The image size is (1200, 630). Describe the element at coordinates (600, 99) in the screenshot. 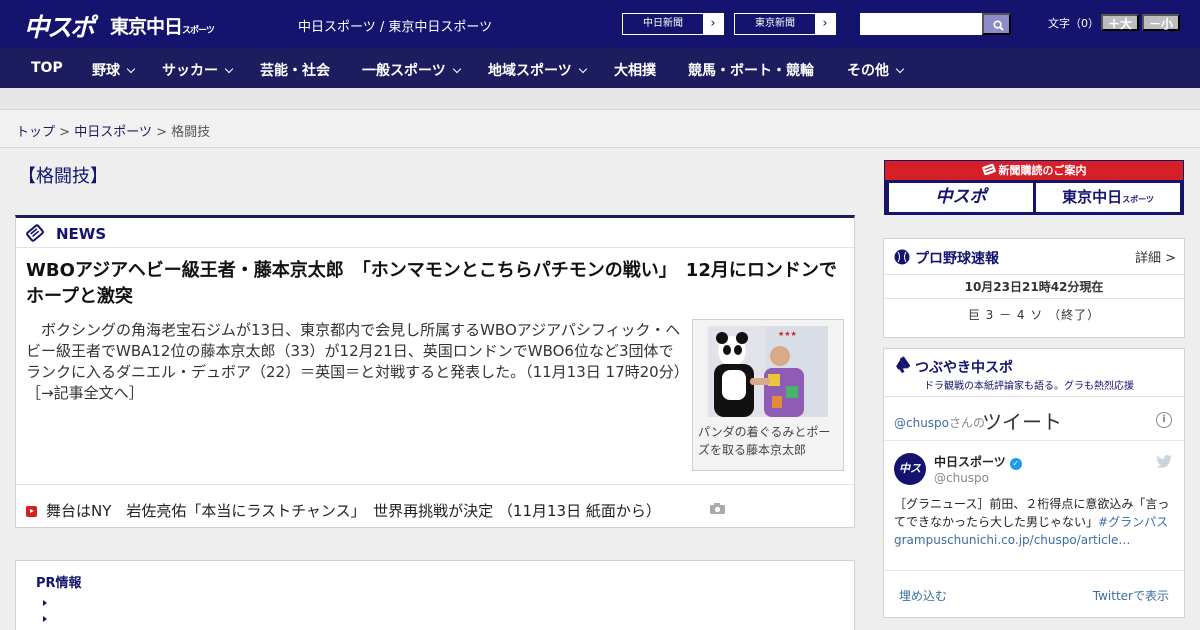

I see `header-strip` at that location.